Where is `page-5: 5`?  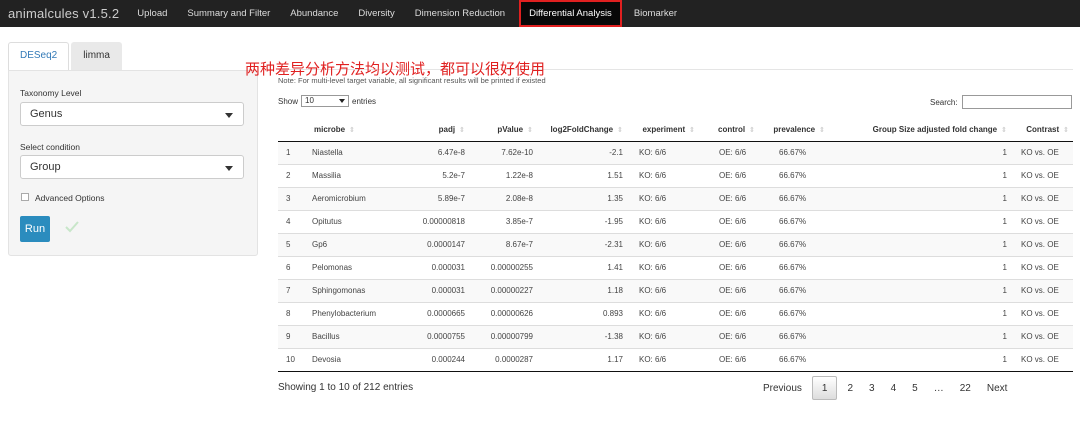 page-5: 5 is located at coordinates (915, 388).